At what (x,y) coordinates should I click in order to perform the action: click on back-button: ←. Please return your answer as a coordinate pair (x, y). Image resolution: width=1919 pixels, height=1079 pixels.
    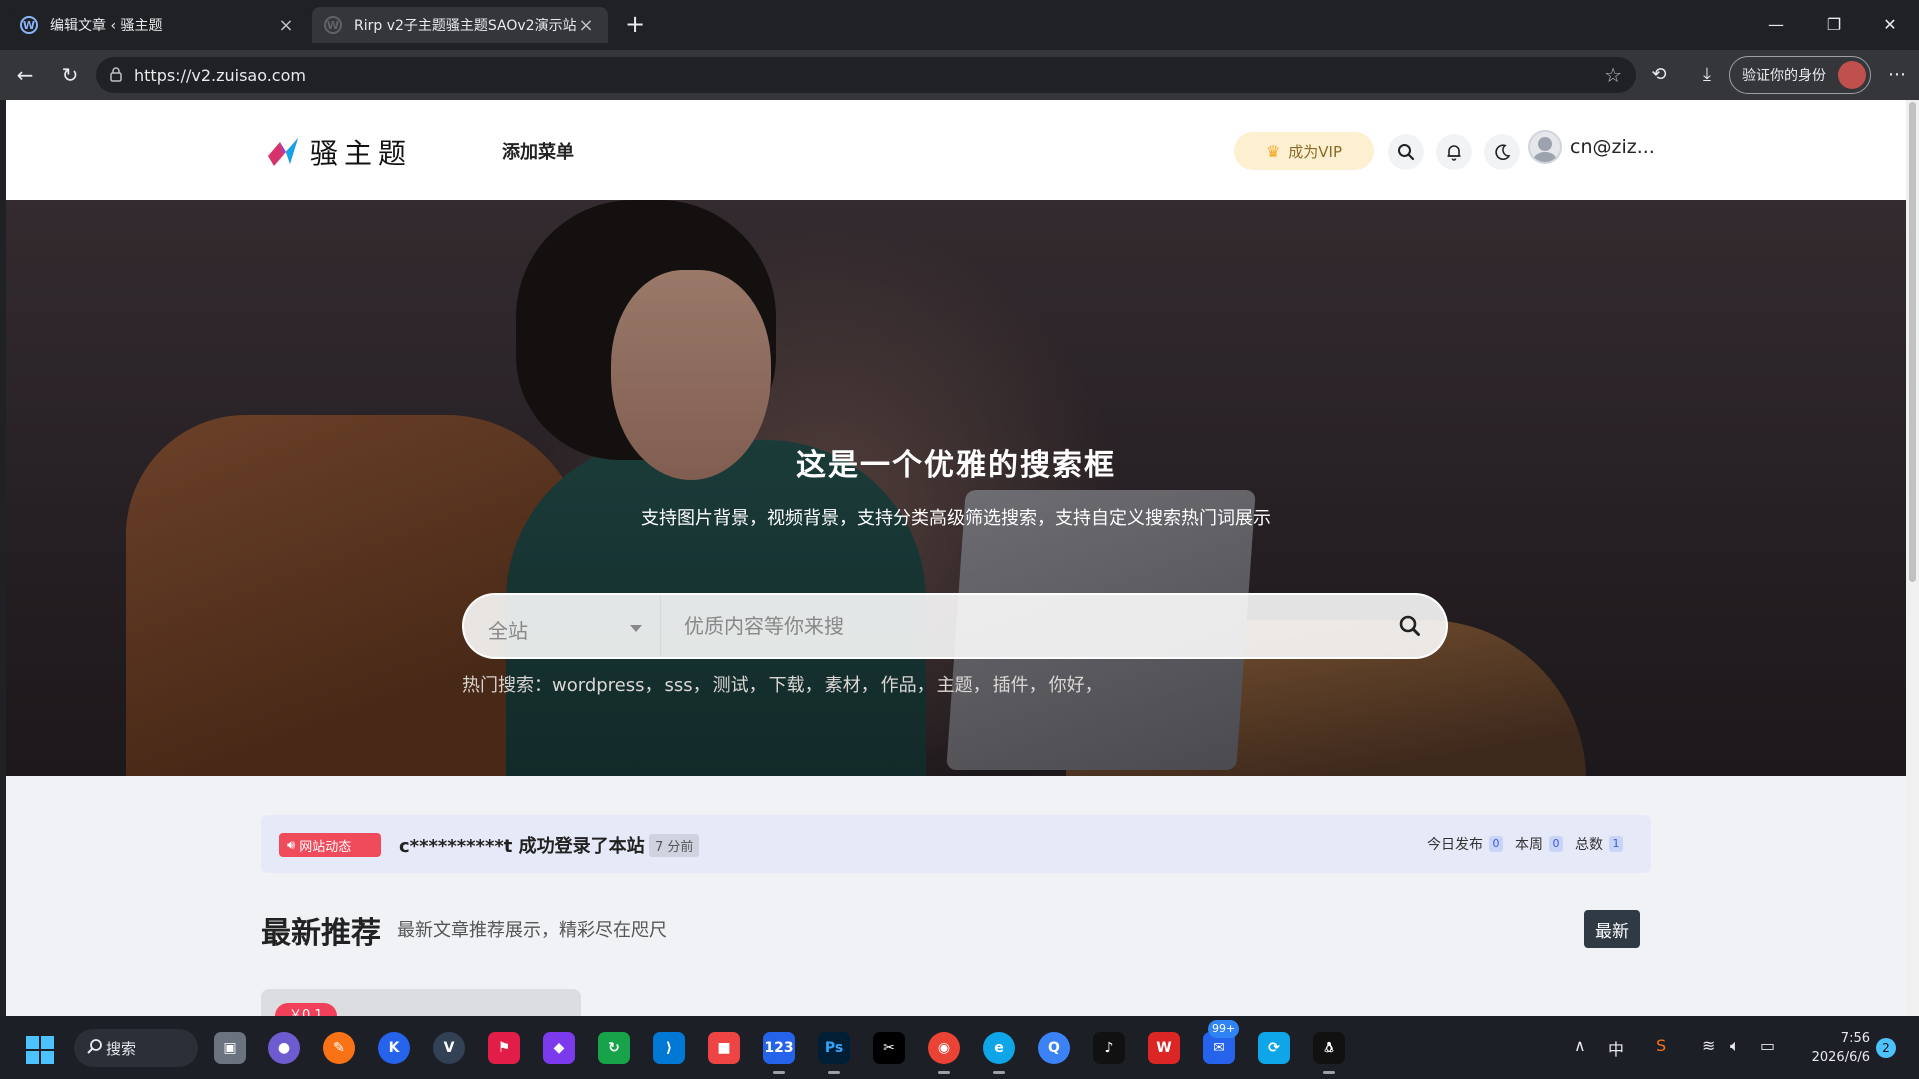
    Looking at the image, I should click on (25, 75).